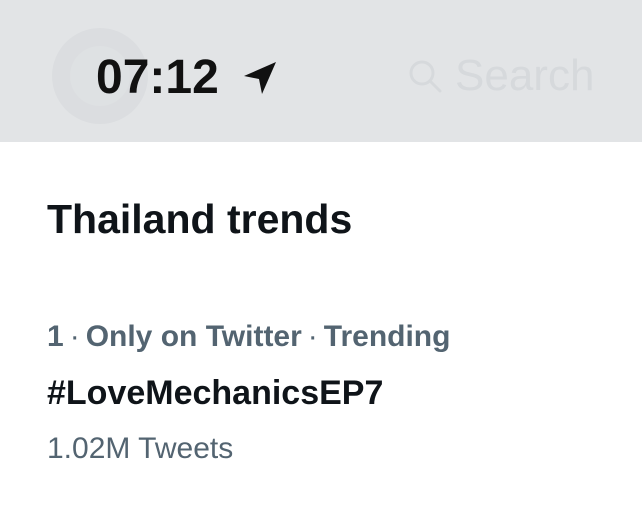 The image size is (642, 521). I want to click on trend-hashtag: #LoveMechanicsEP7, so click(215, 393).